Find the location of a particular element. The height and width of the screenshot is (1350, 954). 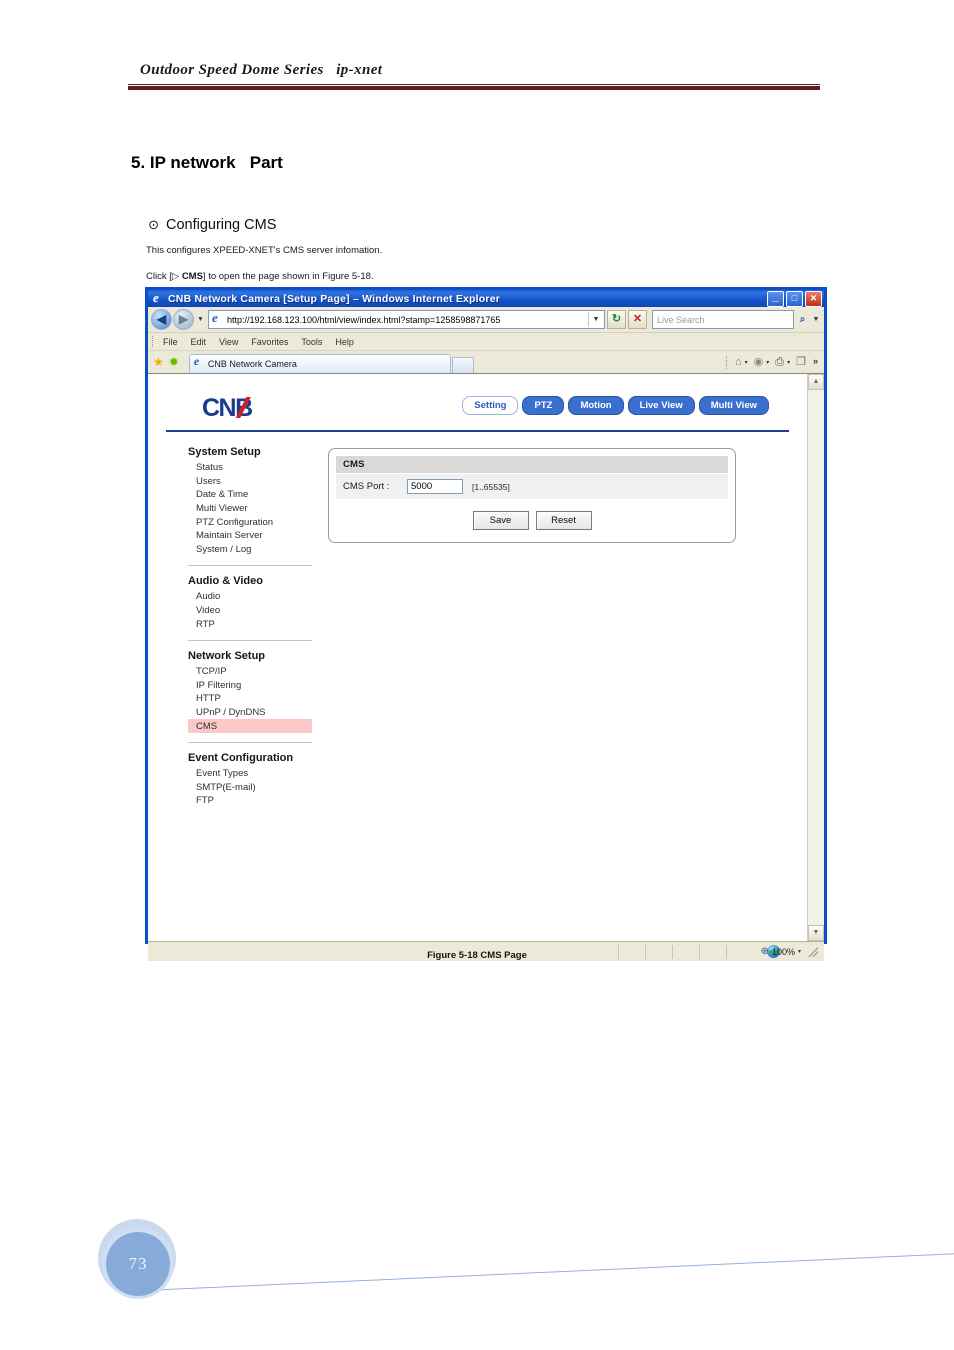

scroll-down-button: ▼ is located at coordinates (816, 933).